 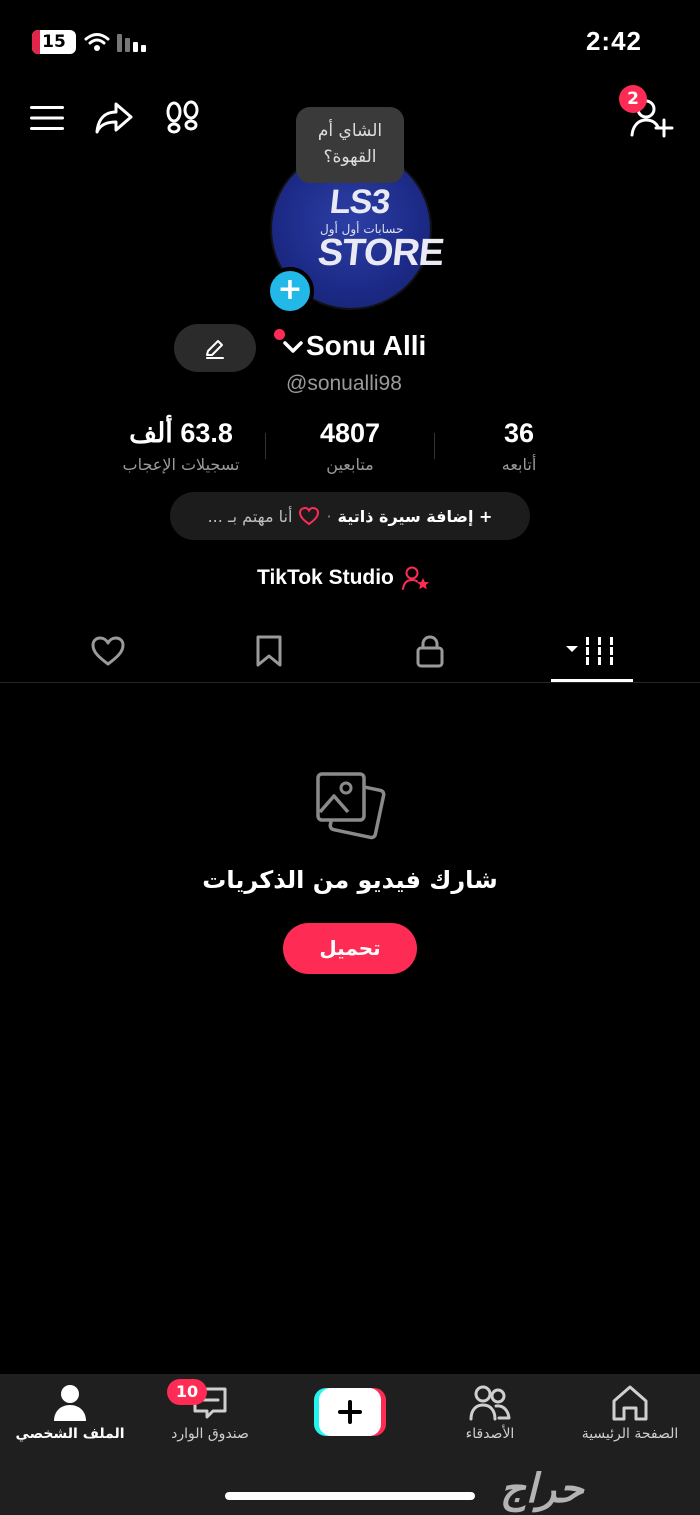 I want to click on heart-outline-icon, so click(x=108, y=651).